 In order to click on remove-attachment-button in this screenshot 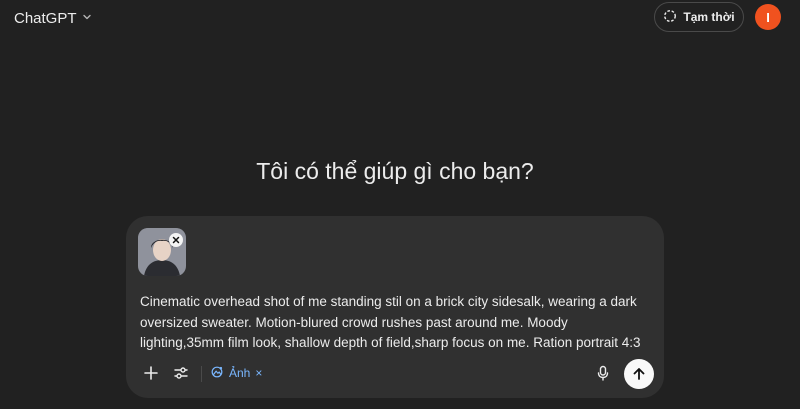, I will do `click(176, 240)`.